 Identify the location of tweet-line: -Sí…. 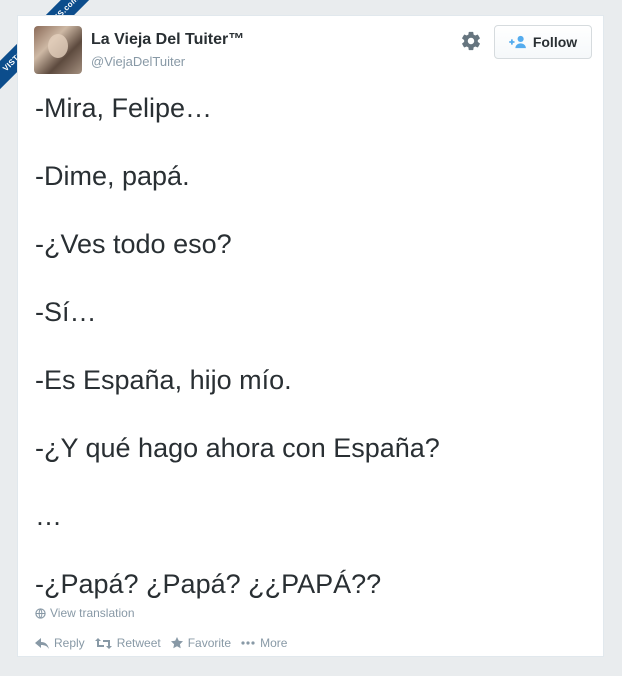
(66, 312).